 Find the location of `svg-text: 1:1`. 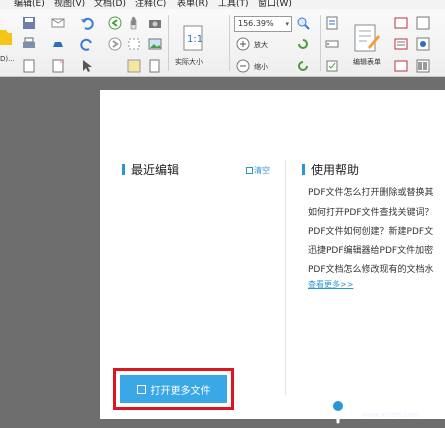

svg-text: 1:1 is located at coordinates (195, 39).